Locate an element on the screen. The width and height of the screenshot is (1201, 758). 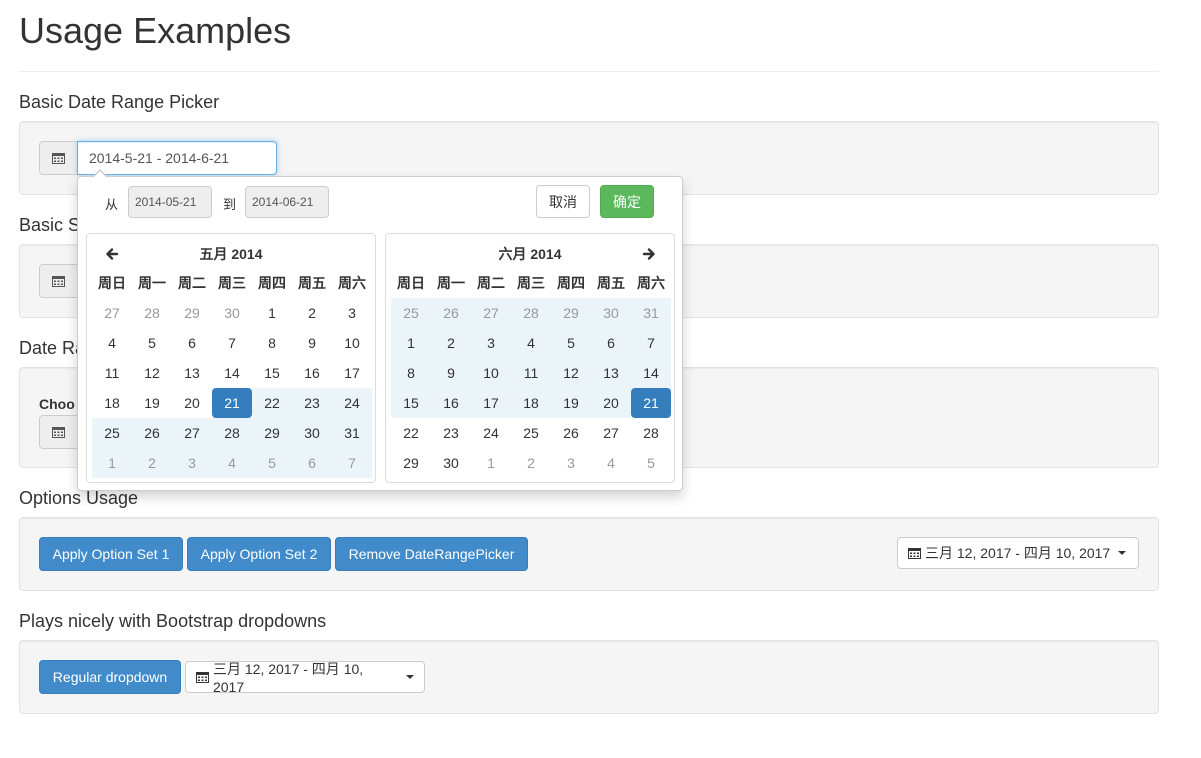
apply-option-set-1-button: Apply Option Set 1 is located at coordinates (111, 554).